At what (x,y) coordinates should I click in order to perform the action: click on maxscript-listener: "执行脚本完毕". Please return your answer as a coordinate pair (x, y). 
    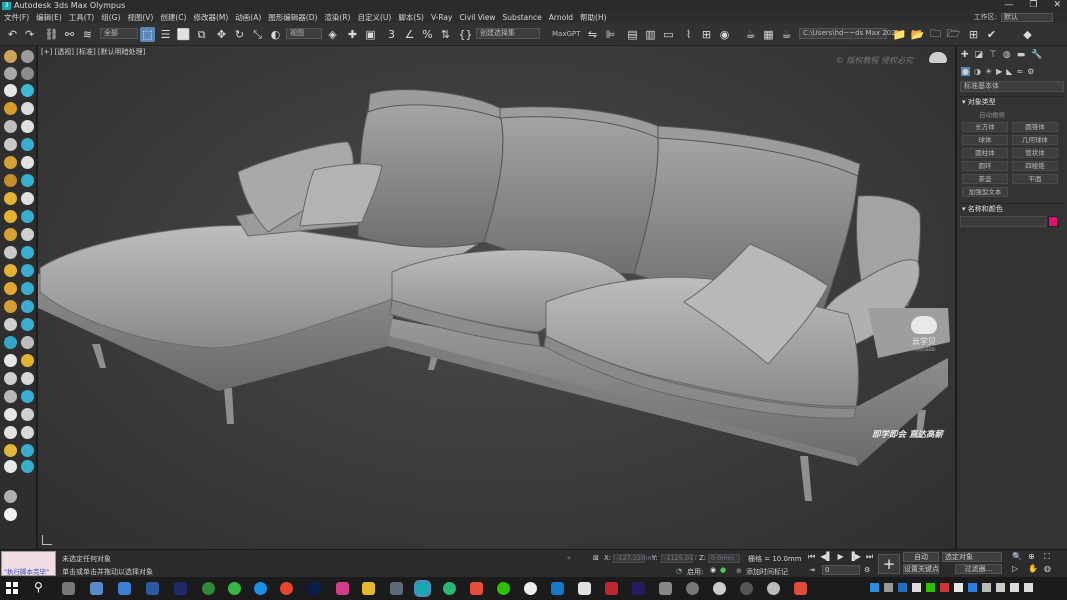
    Looking at the image, I should click on (28, 563).